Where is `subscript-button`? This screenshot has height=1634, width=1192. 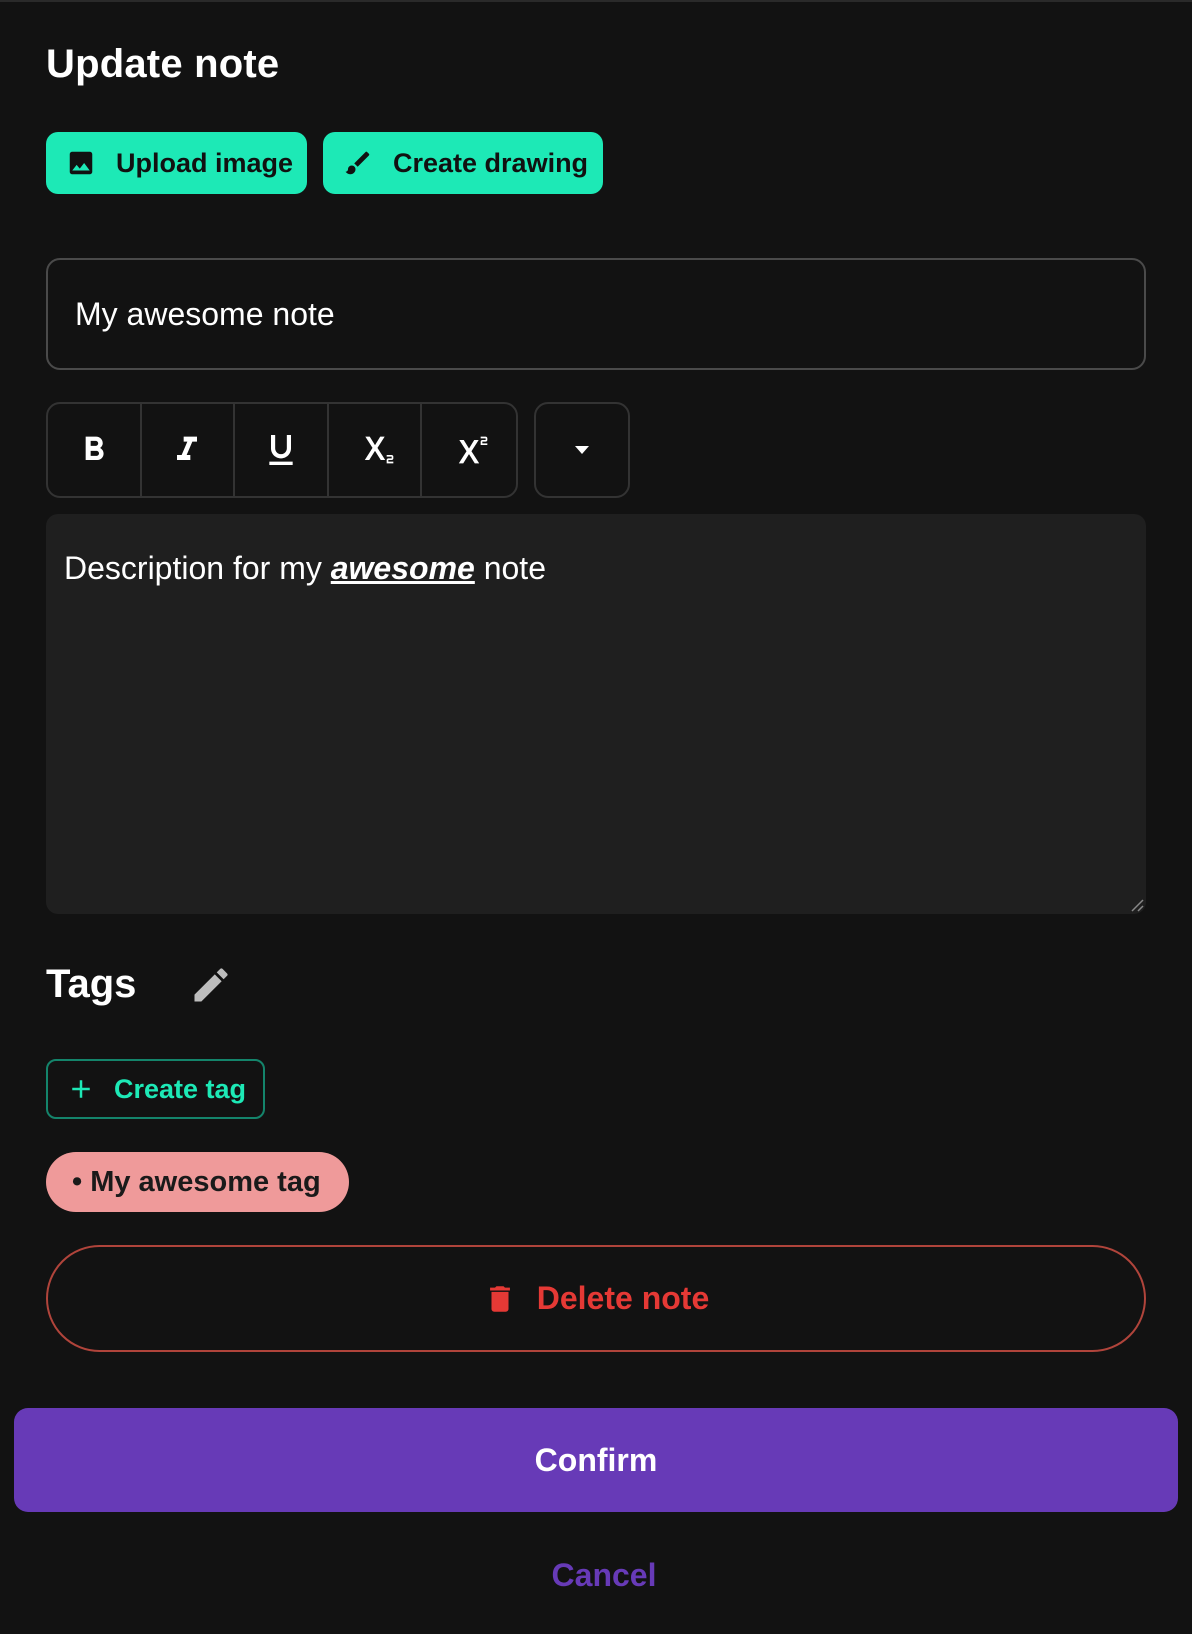
subscript-button is located at coordinates (376, 450).